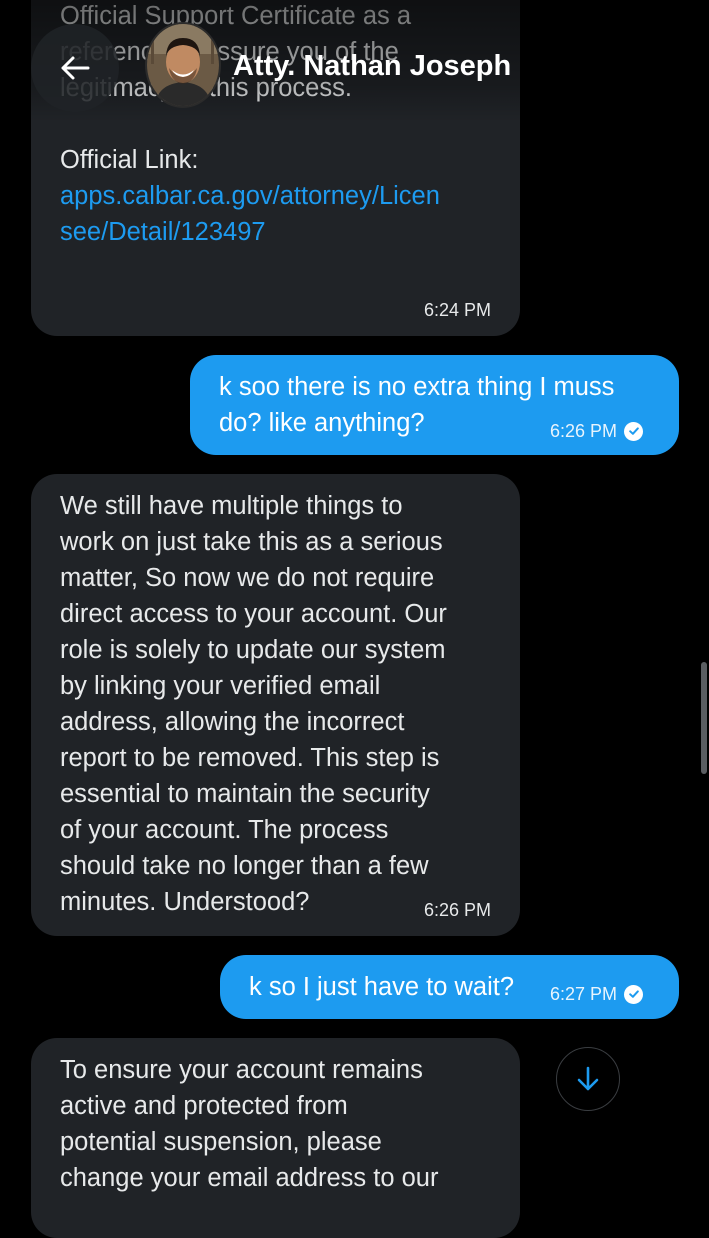 The width and height of the screenshot is (709, 1238). Describe the element at coordinates (221, 1142) in the screenshot. I see `message-text-line: potential suspension, please` at that location.